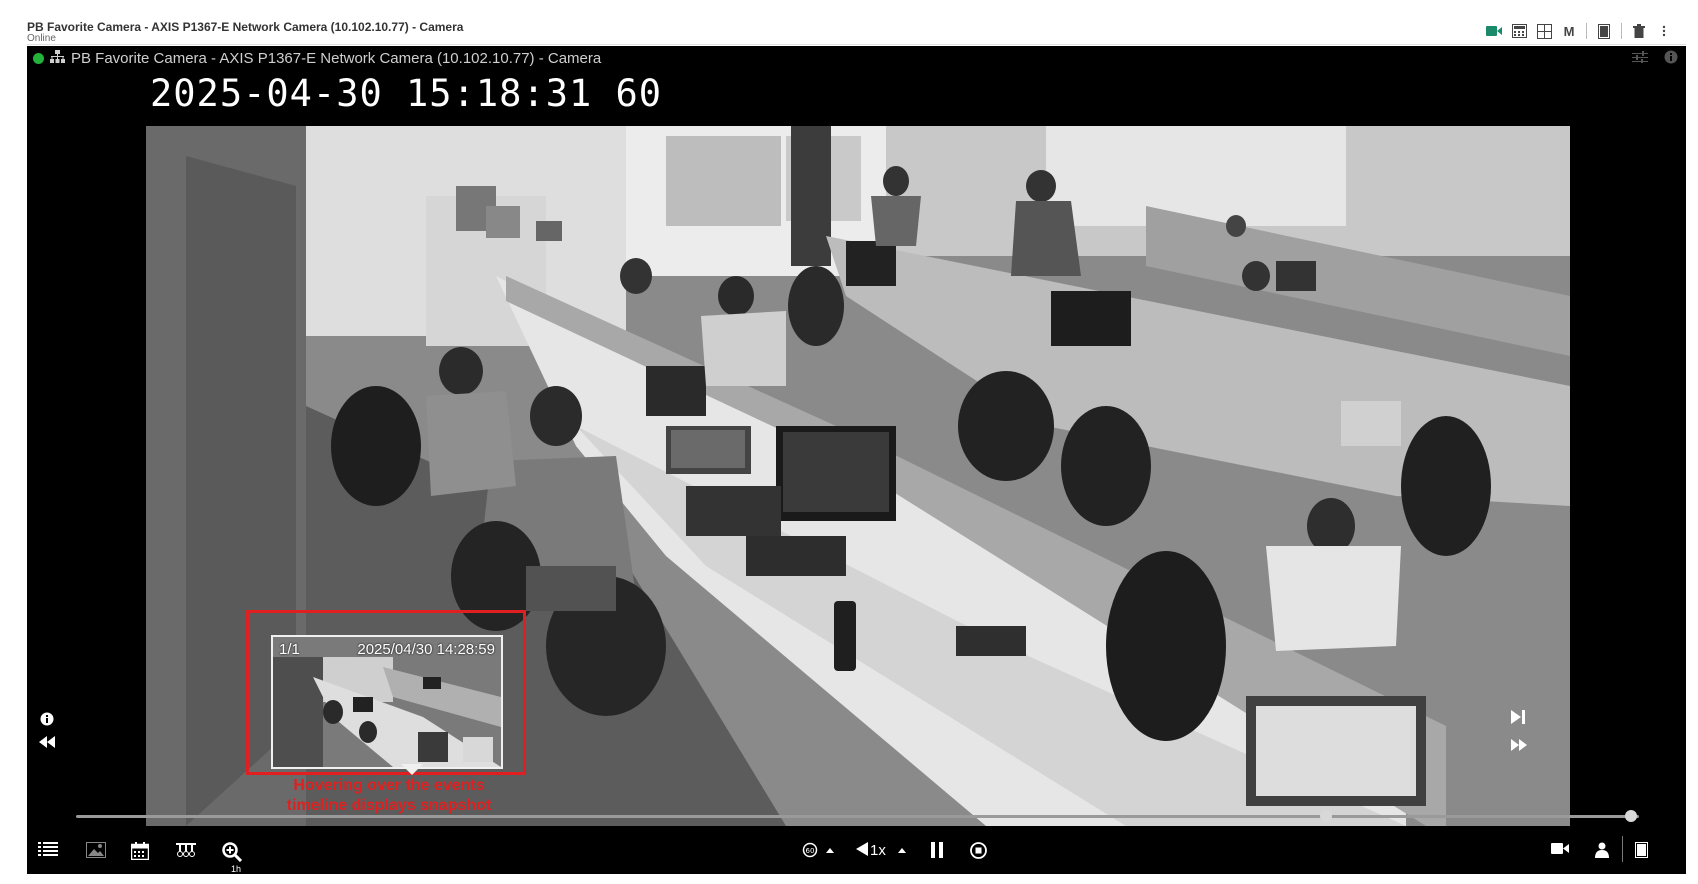  What do you see at coordinates (426, 649) in the screenshot?
I see `snapshot-timestamp: 2025/04/30 14:28:59` at bounding box center [426, 649].